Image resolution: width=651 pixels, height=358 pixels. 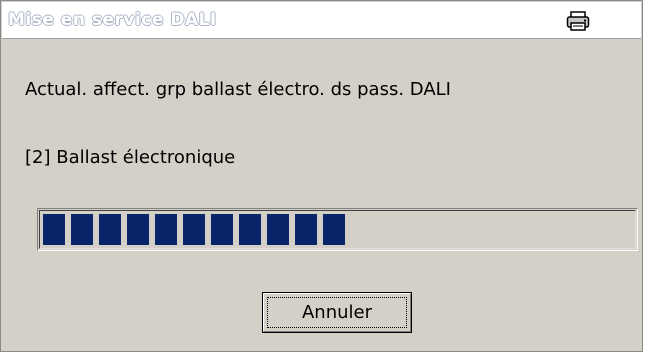 I want to click on cancel-button-label: Annuler, so click(x=336, y=312).